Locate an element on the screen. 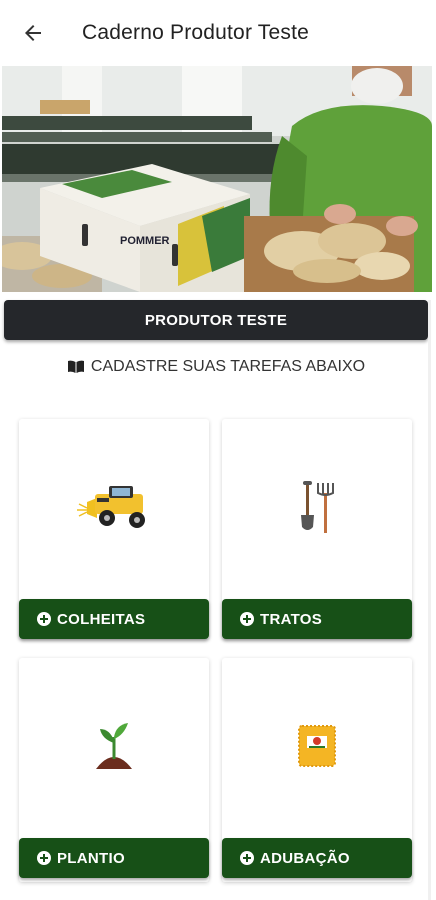 This screenshot has width=436, height=900. seedling-icon is located at coordinates (114, 746).